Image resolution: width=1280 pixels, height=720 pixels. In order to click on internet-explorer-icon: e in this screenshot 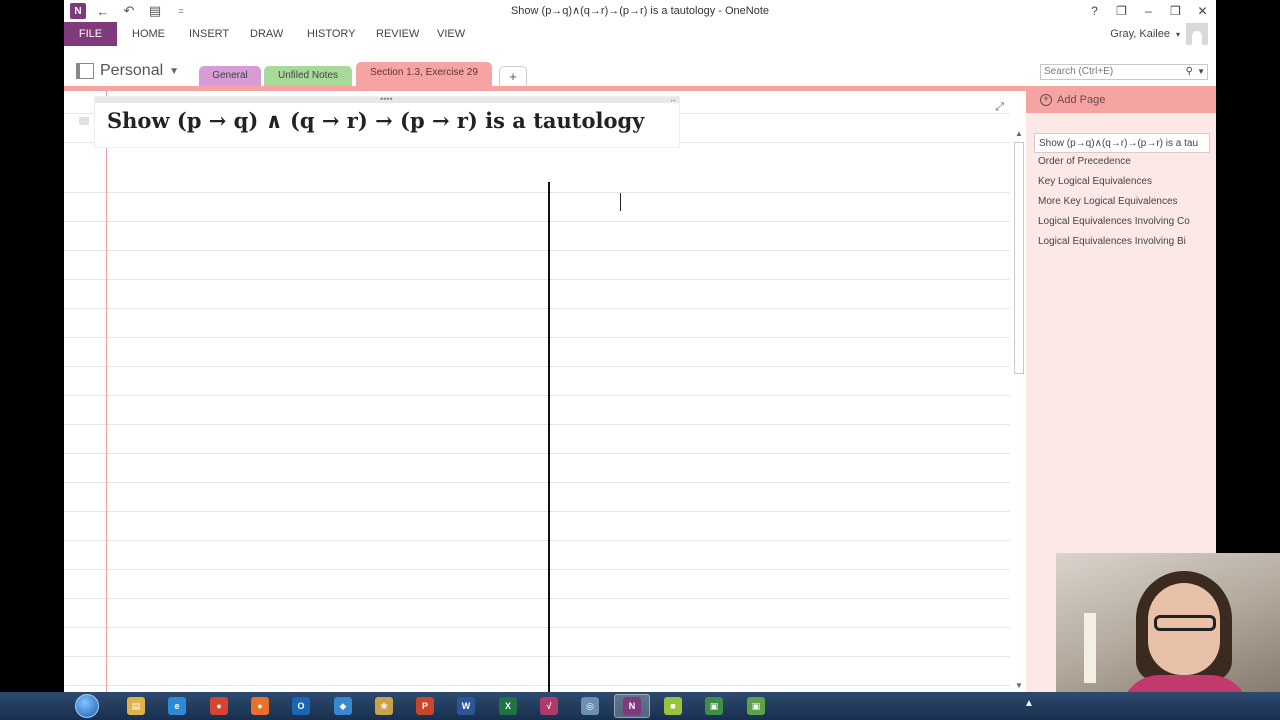, I will do `click(177, 706)`.